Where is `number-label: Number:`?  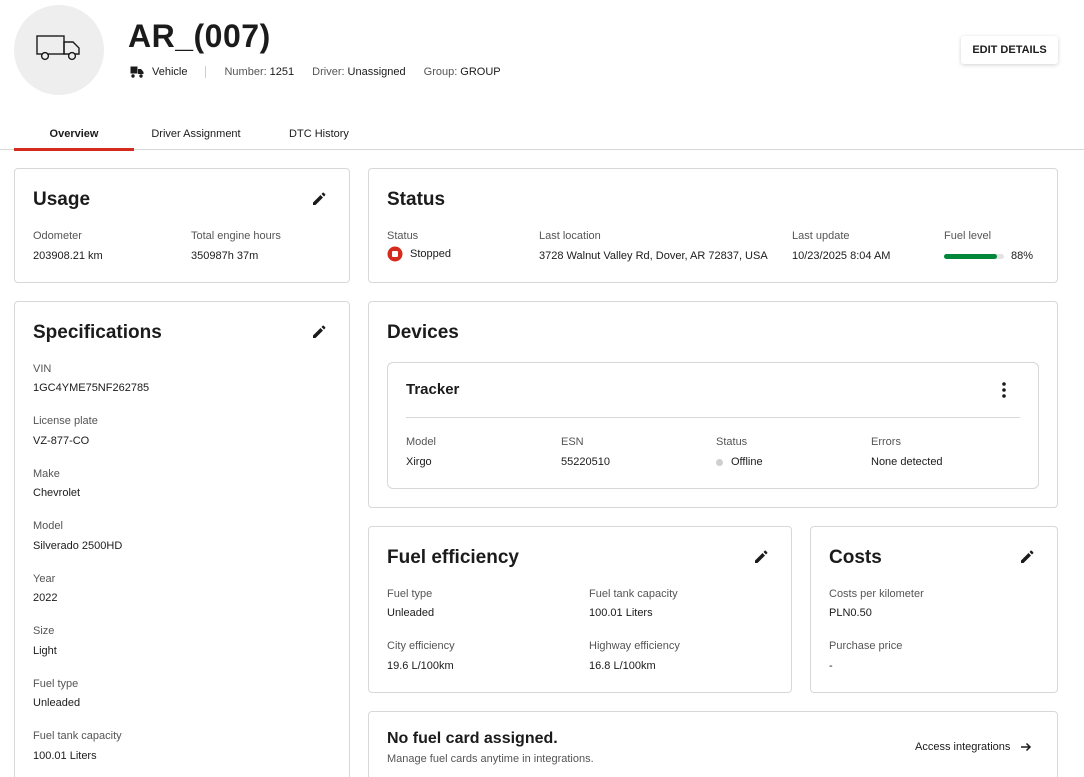 number-label: Number: is located at coordinates (245, 72).